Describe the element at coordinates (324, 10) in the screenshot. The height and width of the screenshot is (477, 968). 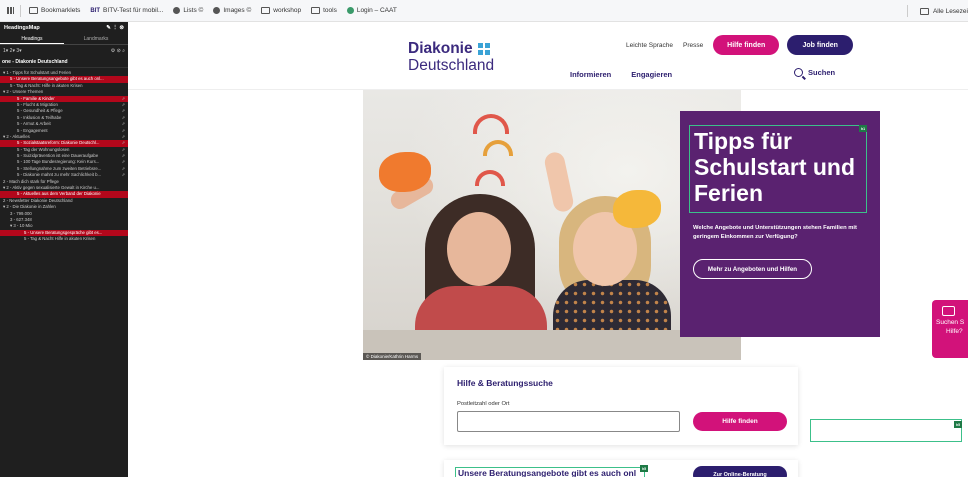
I see `bookmark-tools: tools` at that location.